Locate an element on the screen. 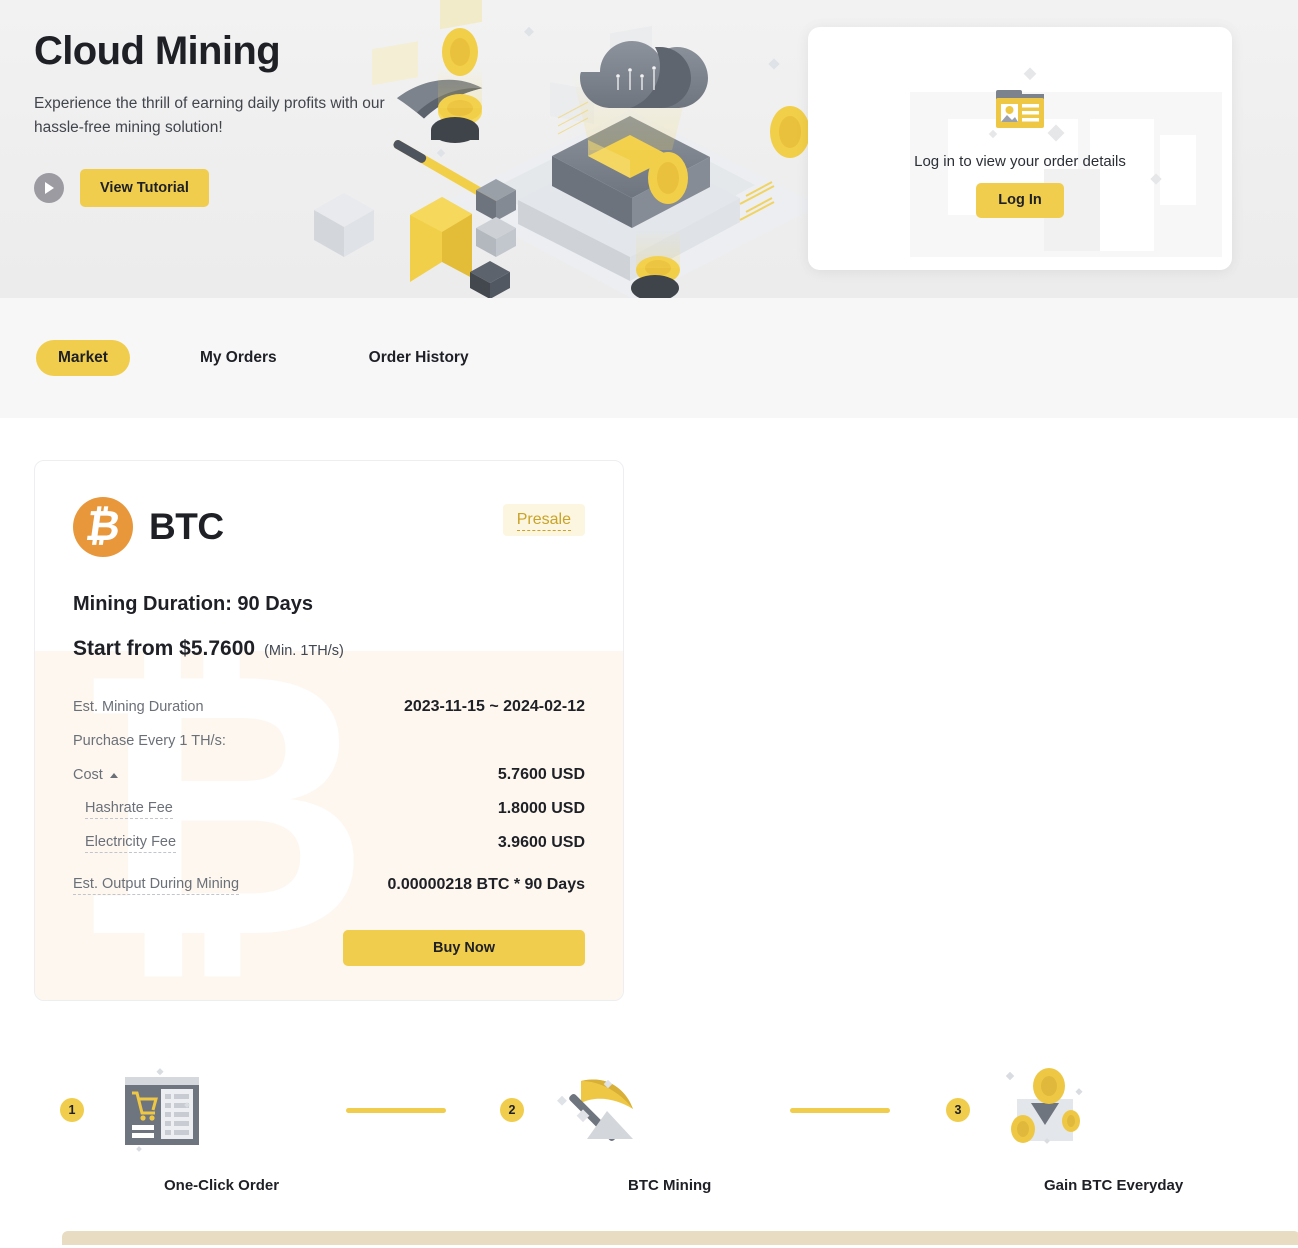 This screenshot has height=1248, width=1298. play-icon is located at coordinates (49, 188).